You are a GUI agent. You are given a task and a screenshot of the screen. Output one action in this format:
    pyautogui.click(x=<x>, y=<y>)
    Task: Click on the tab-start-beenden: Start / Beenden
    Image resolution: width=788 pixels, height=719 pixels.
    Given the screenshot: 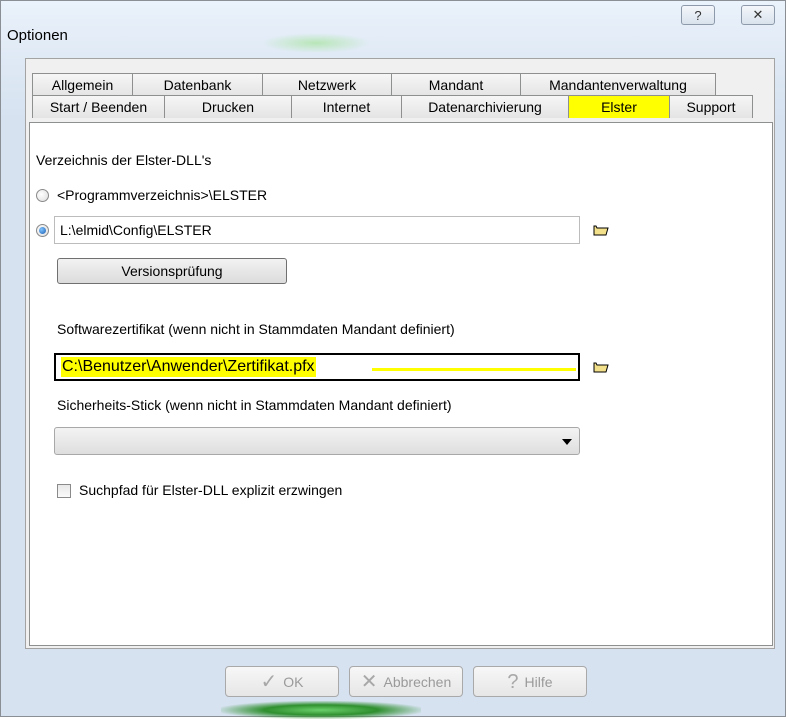 What is the action you would take?
    pyautogui.click(x=98, y=106)
    